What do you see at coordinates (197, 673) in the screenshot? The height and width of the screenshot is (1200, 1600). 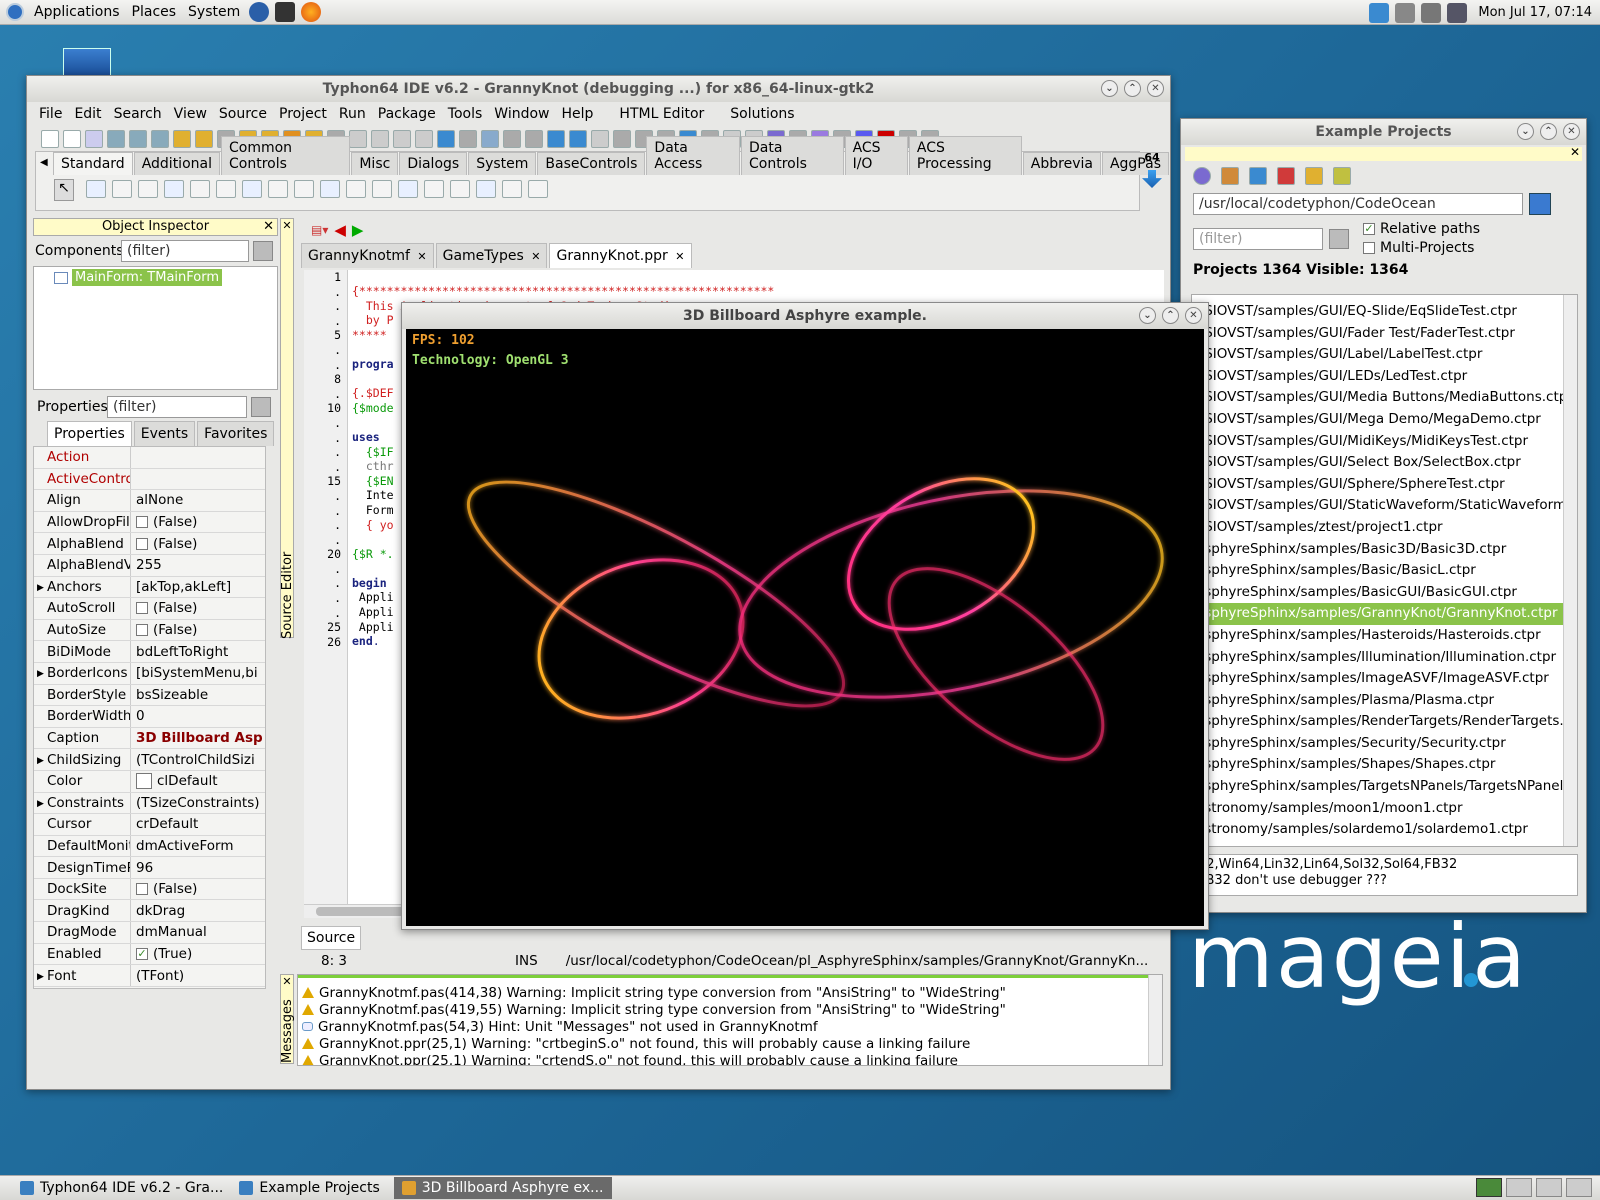 I see `property-value: [biSystemMenu,bi` at bounding box center [197, 673].